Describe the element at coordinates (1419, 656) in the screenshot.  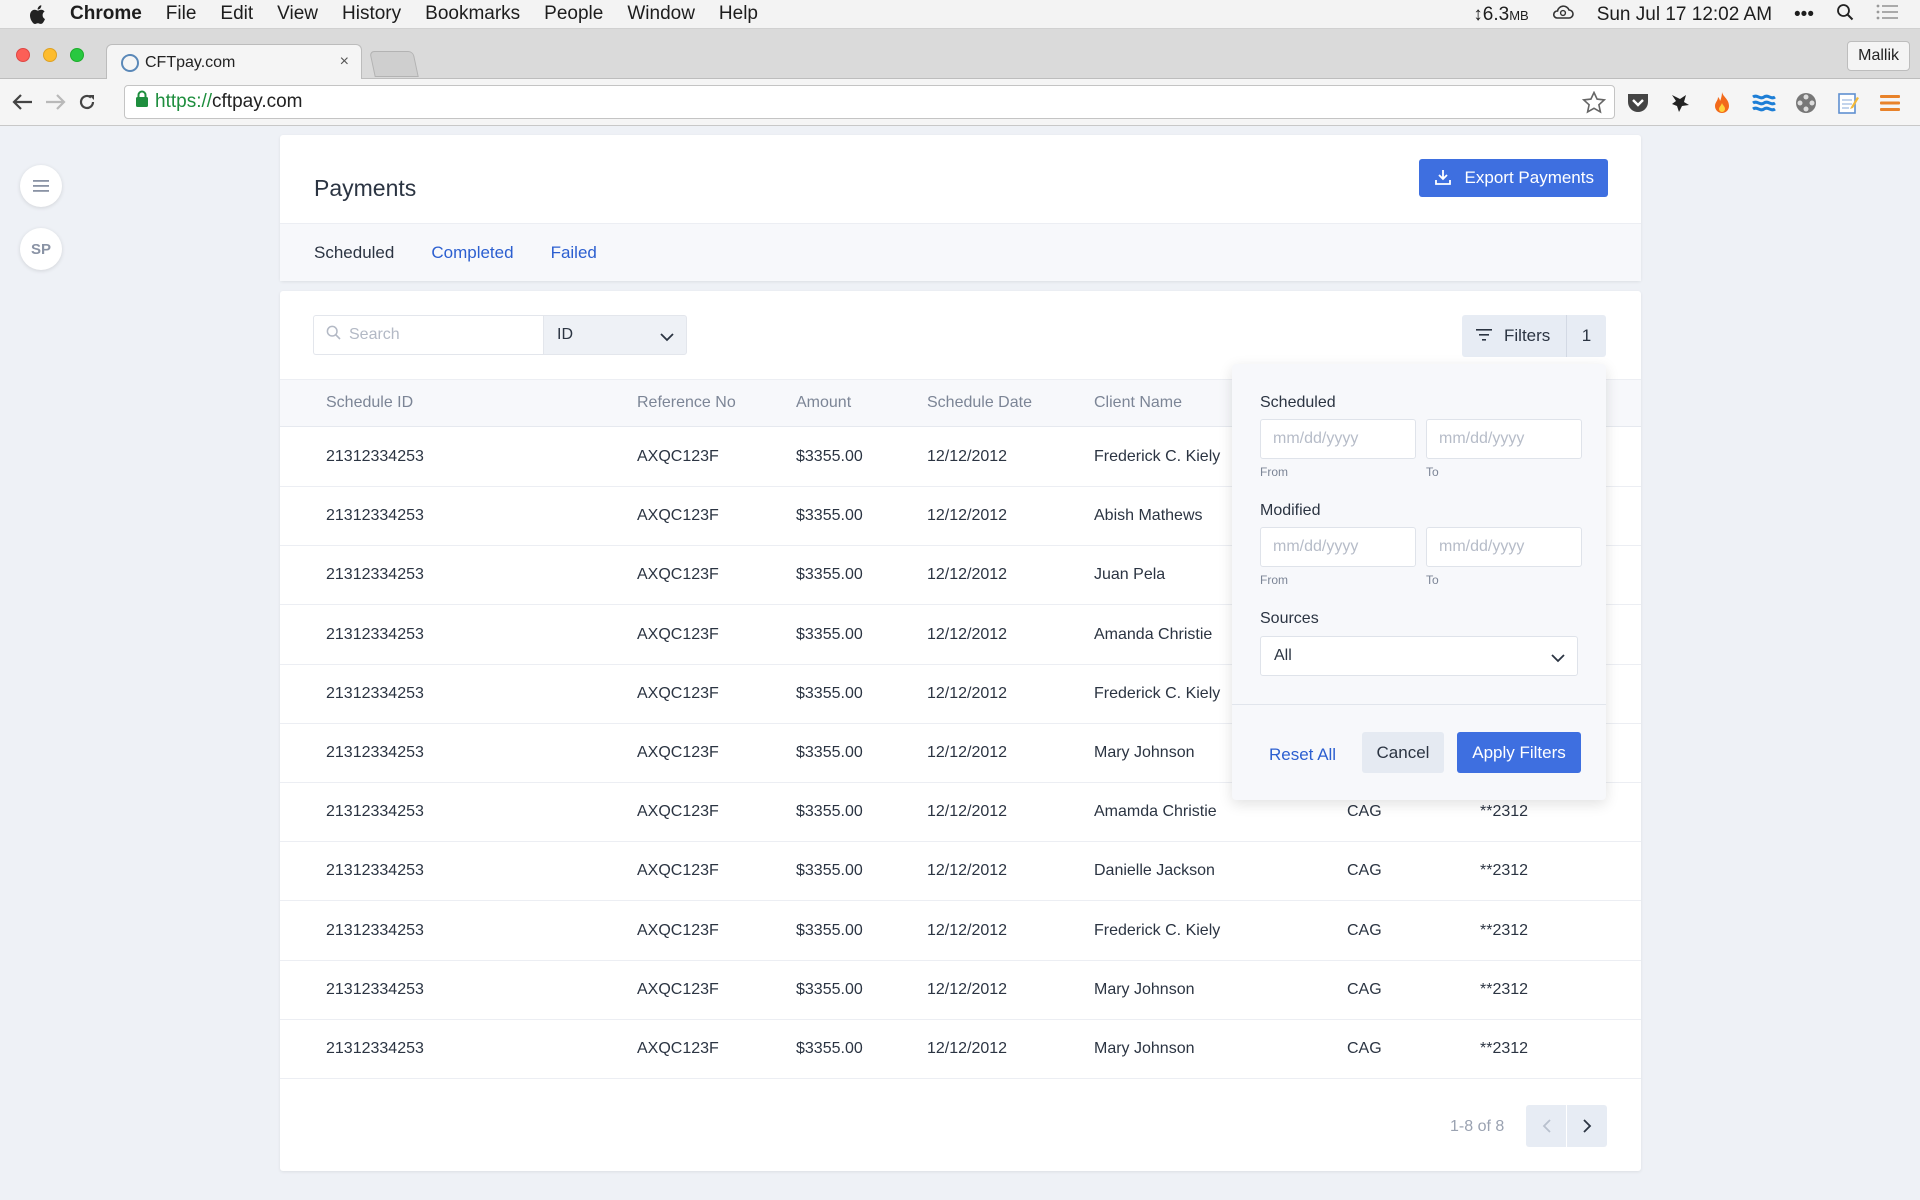
I see `sources-select: All` at that location.